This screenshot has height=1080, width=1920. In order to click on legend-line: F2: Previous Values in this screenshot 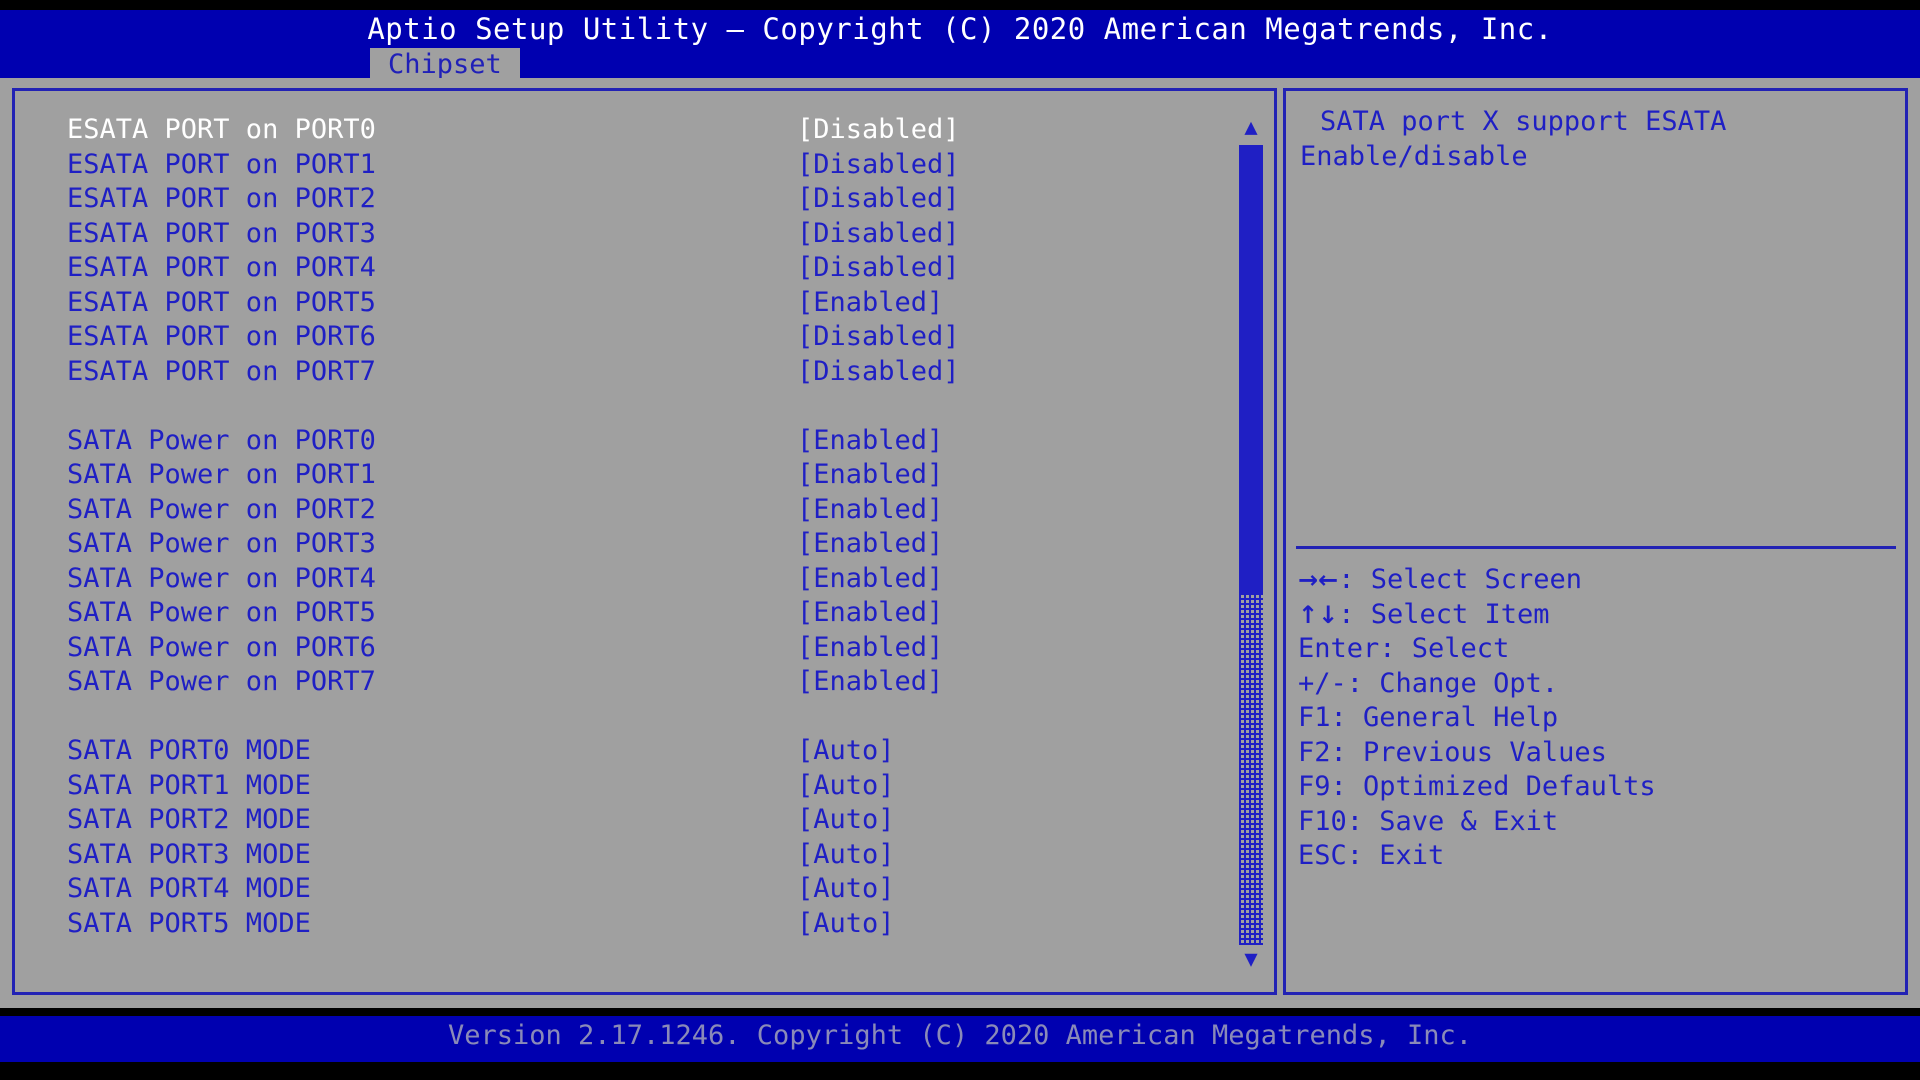, I will do `click(1598, 753)`.